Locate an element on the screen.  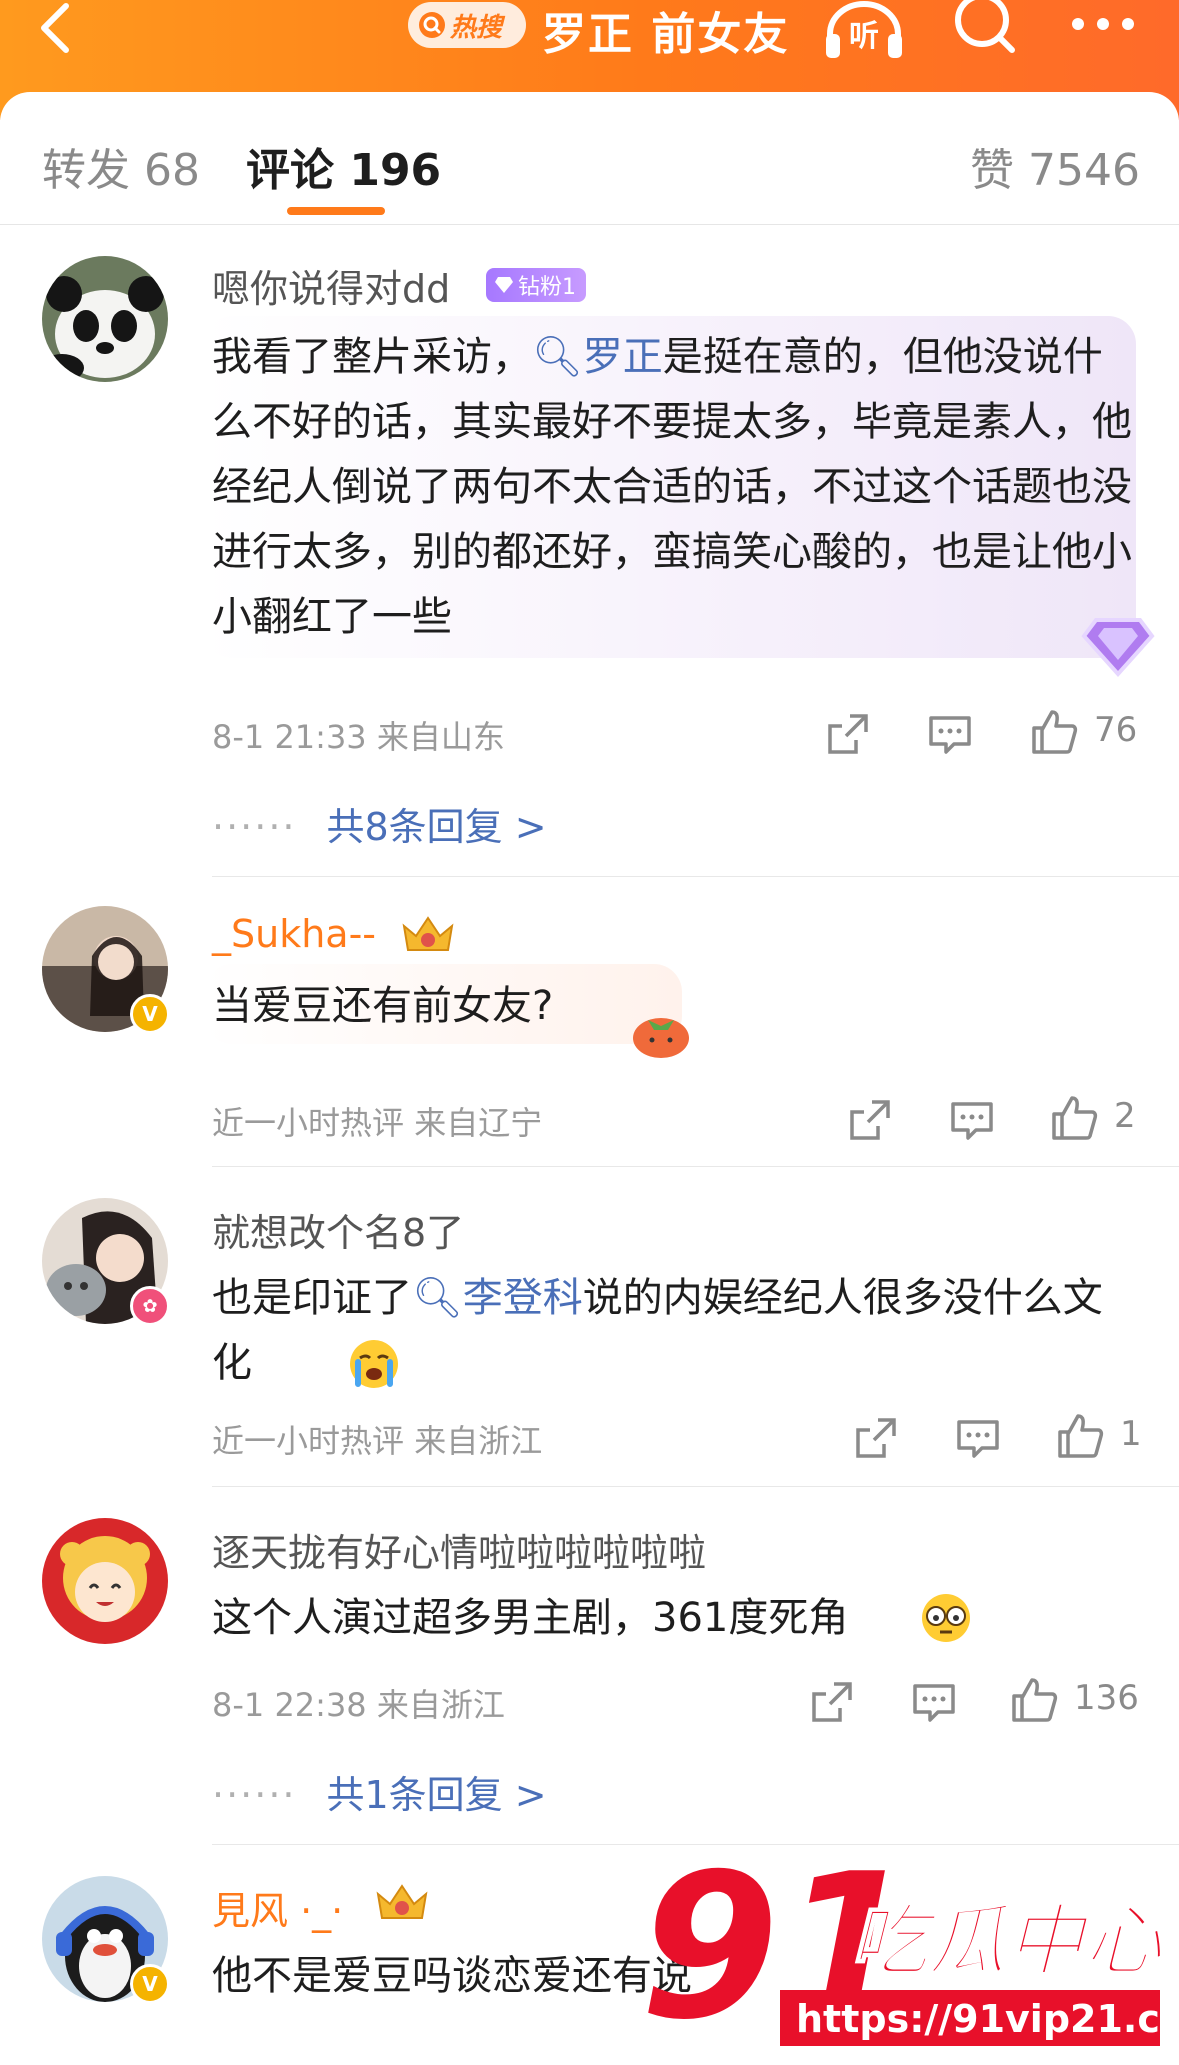
hot-search-label: 热搜 is located at coordinates (476, 27).